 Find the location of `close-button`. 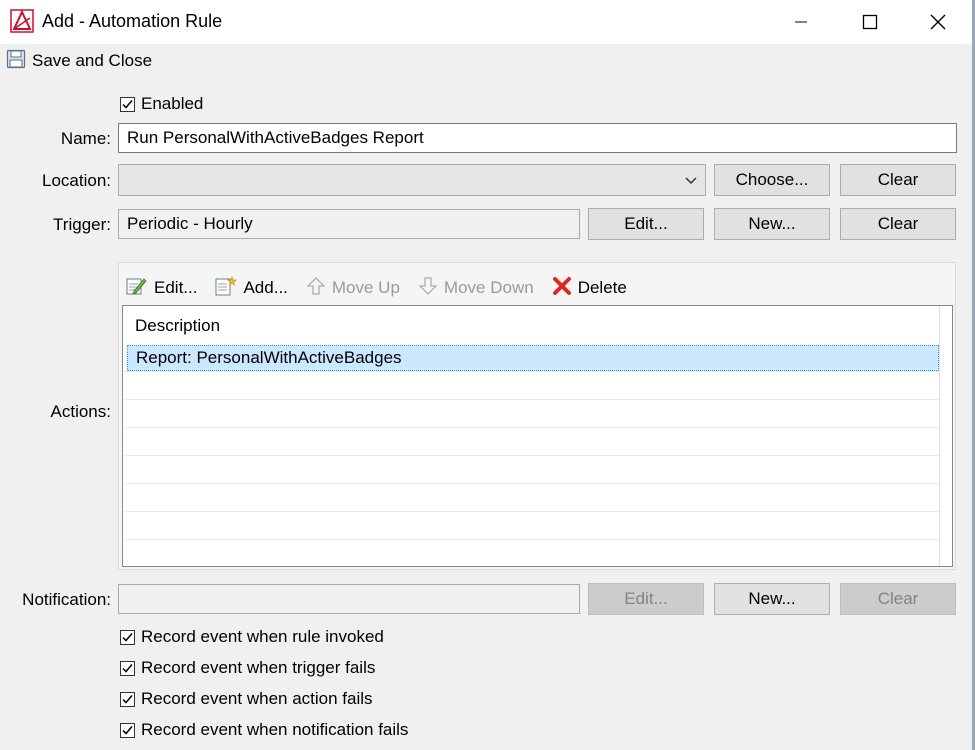

close-button is located at coordinates (938, 22).